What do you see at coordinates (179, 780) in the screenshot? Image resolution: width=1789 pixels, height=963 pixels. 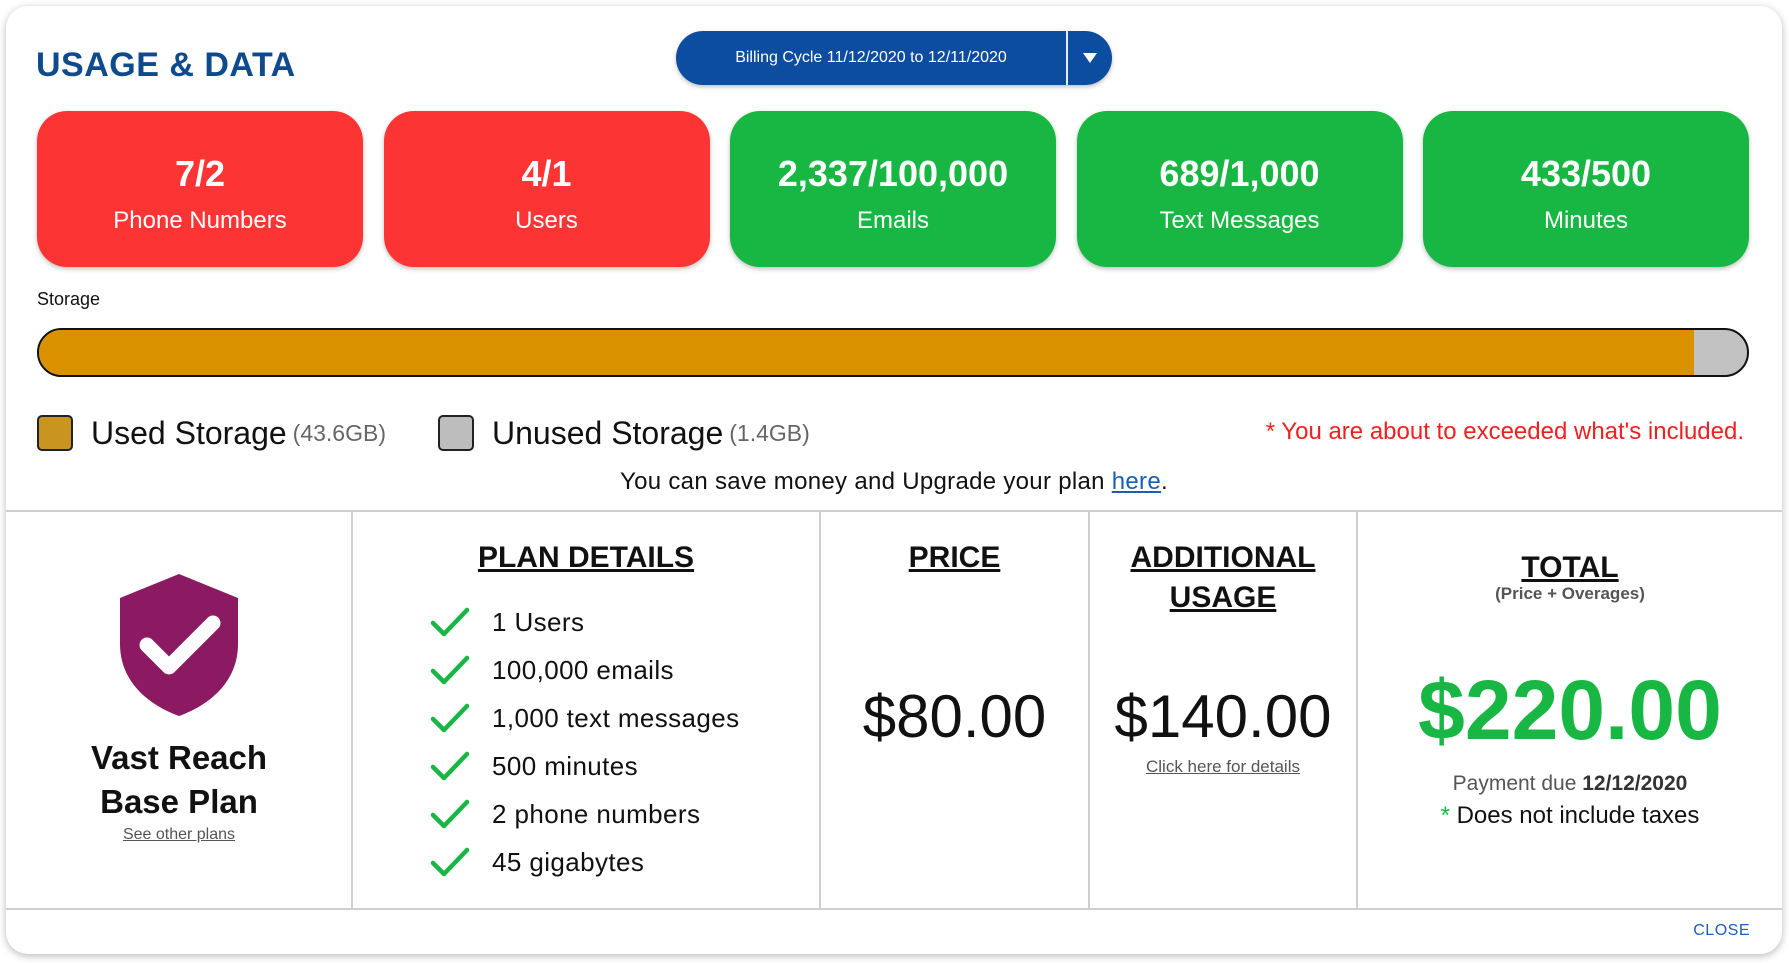 I see `plan-name: Vast Reach Base Plan` at bounding box center [179, 780].